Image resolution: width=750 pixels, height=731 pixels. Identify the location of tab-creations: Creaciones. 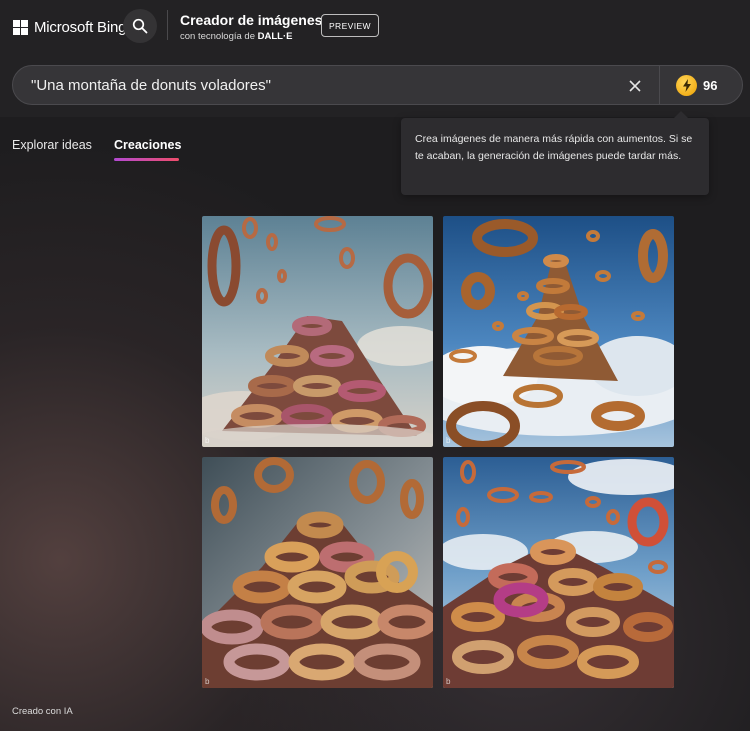
(147, 145).